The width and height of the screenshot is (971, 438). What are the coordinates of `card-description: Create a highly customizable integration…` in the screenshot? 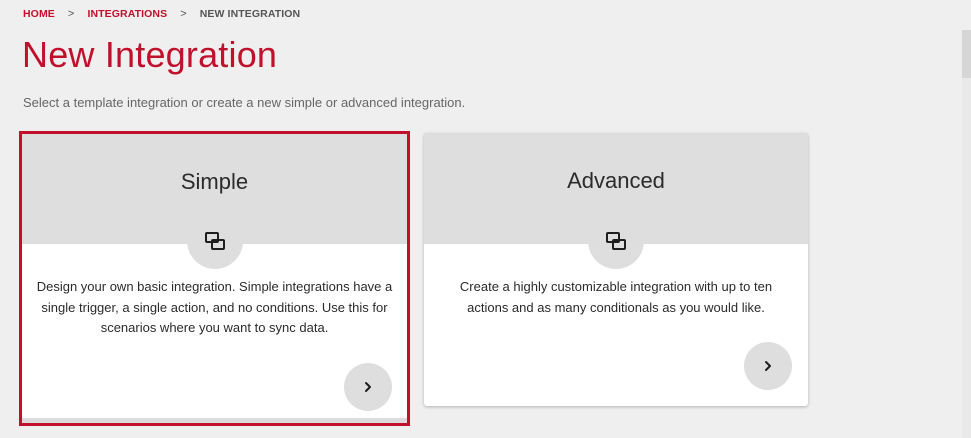 It's located at (616, 297).